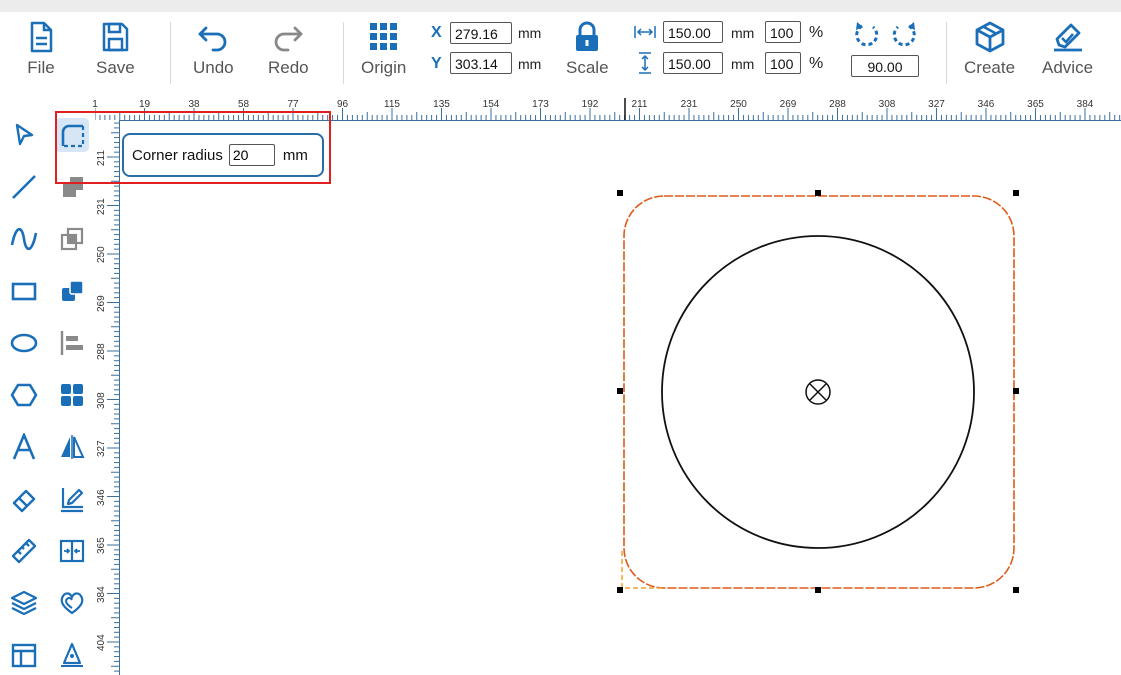 Image resolution: width=1121 pixels, height=675 pixels. I want to click on rectangle-tool, so click(24, 291).